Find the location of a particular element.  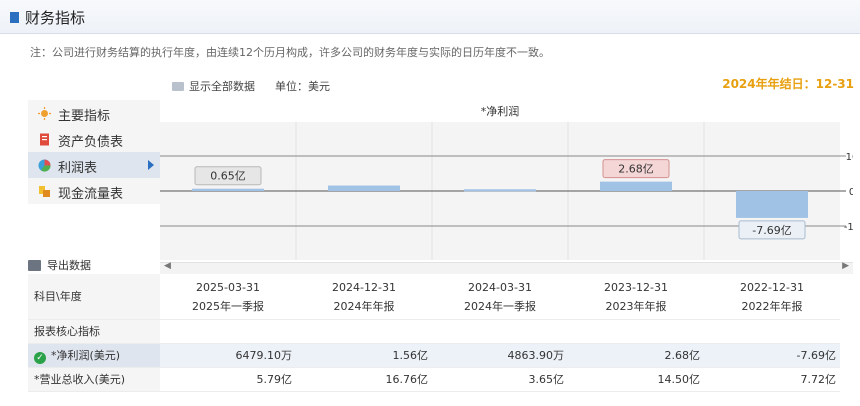

y-tick-label: -10 is located at coordinates (848, 227).